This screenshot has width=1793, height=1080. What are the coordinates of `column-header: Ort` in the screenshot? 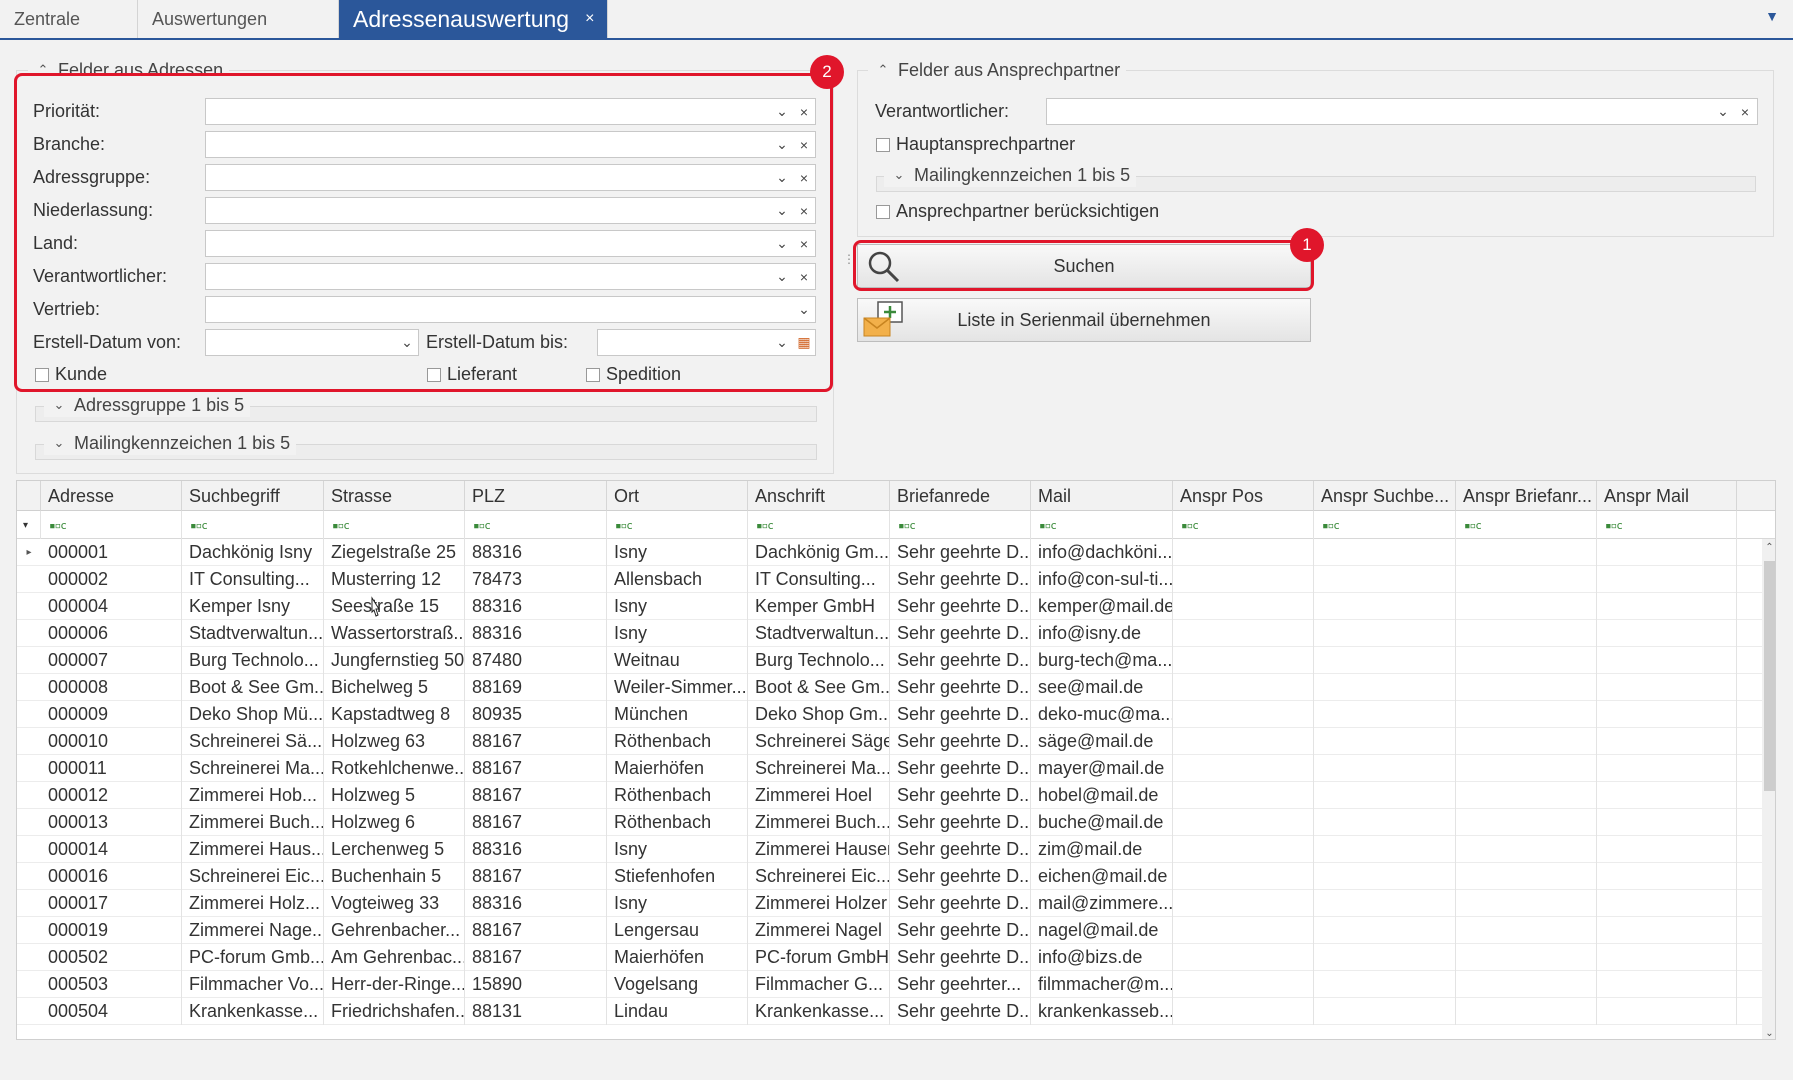 It's located at (677, 496).